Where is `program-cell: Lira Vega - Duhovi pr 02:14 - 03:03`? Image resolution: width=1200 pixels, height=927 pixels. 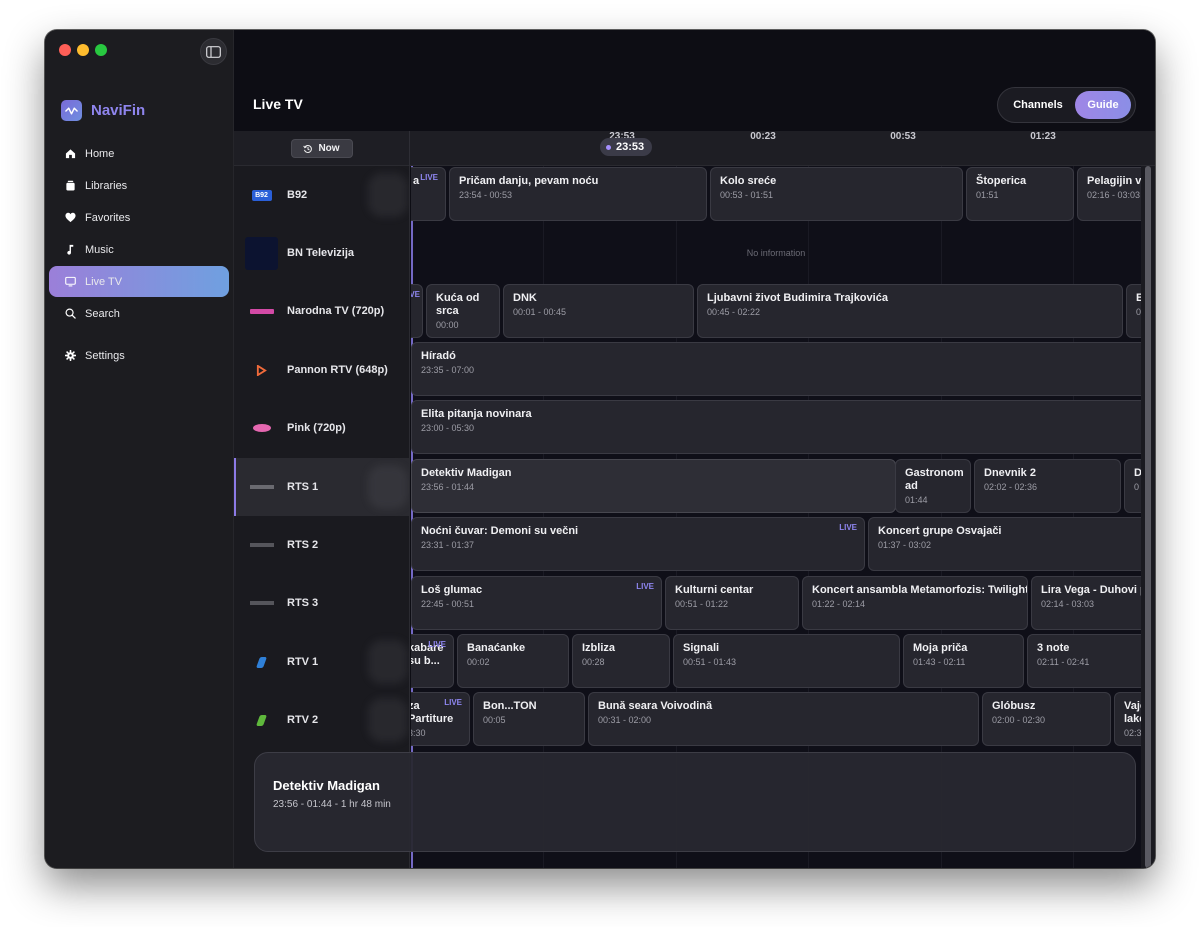
program-cell: Lira Vega - Duhovi pr 02:14 - 03:03 is located at coordinates (1086, 603).